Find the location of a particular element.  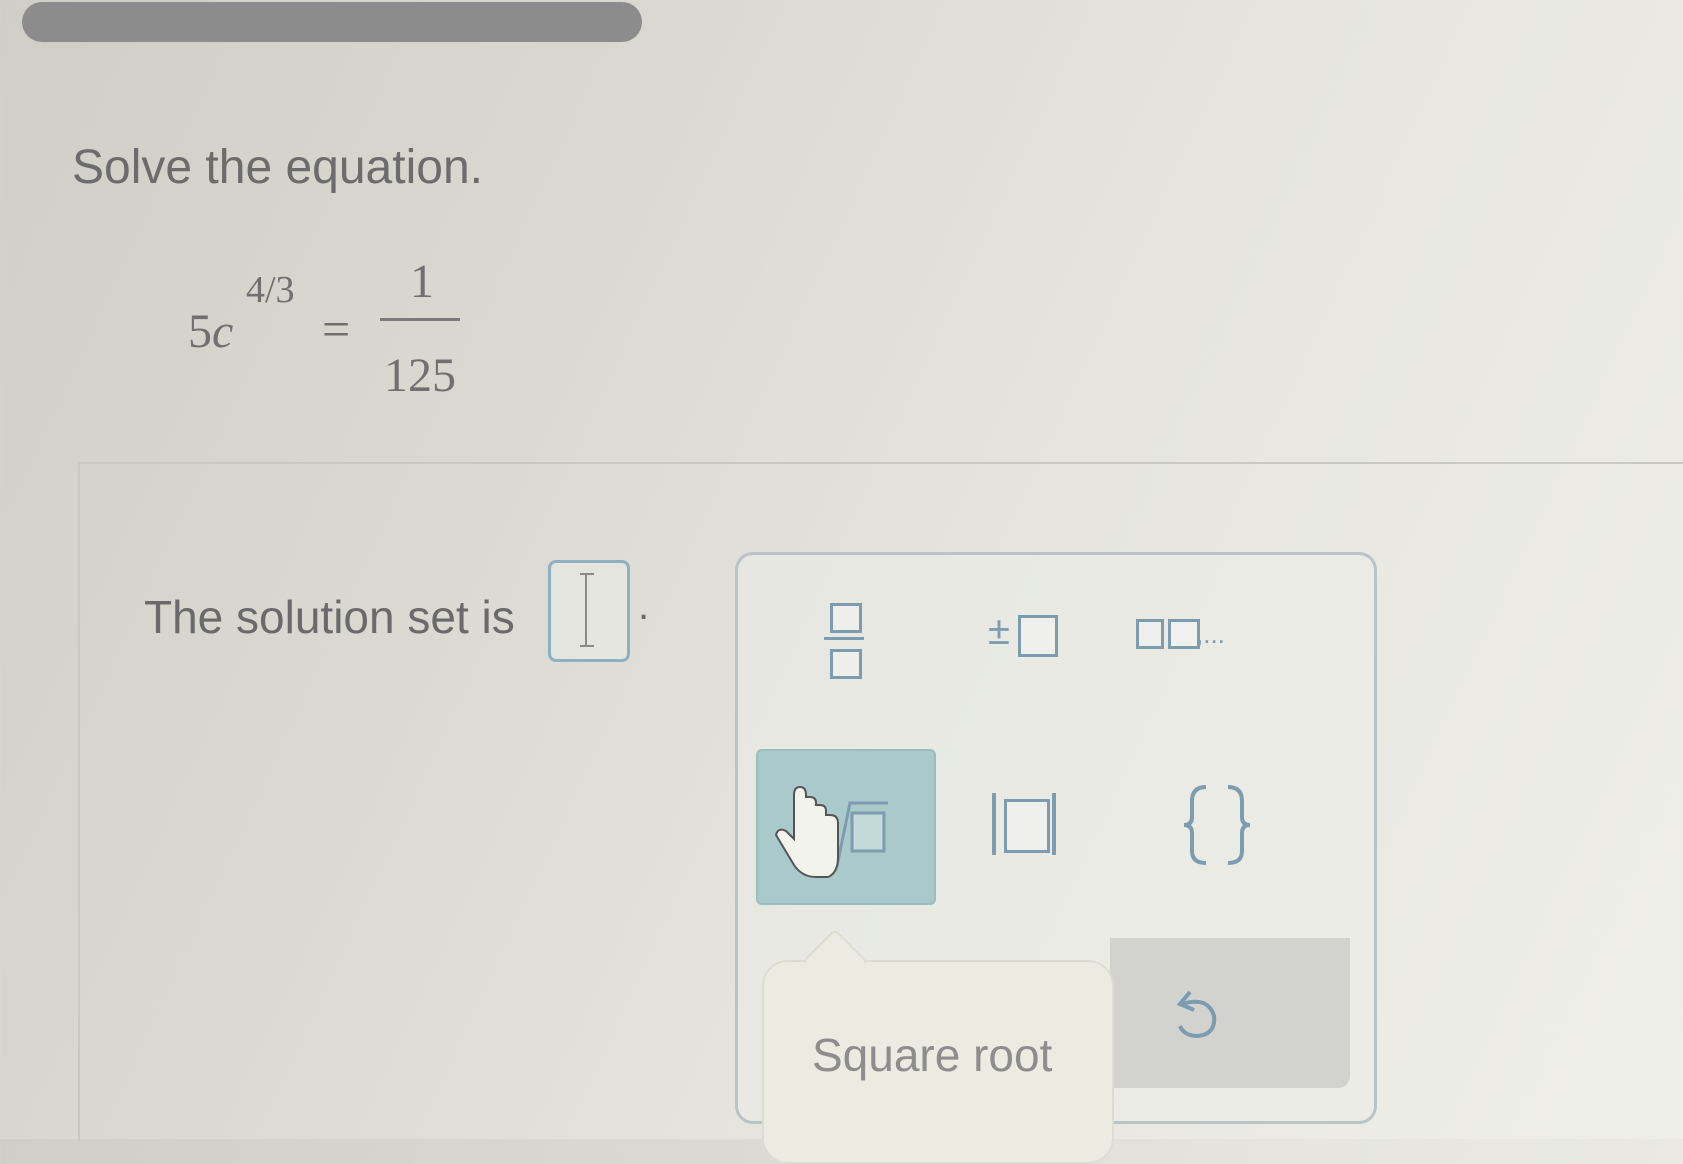

text-cursor-icon is located at coordinates (587, 610).